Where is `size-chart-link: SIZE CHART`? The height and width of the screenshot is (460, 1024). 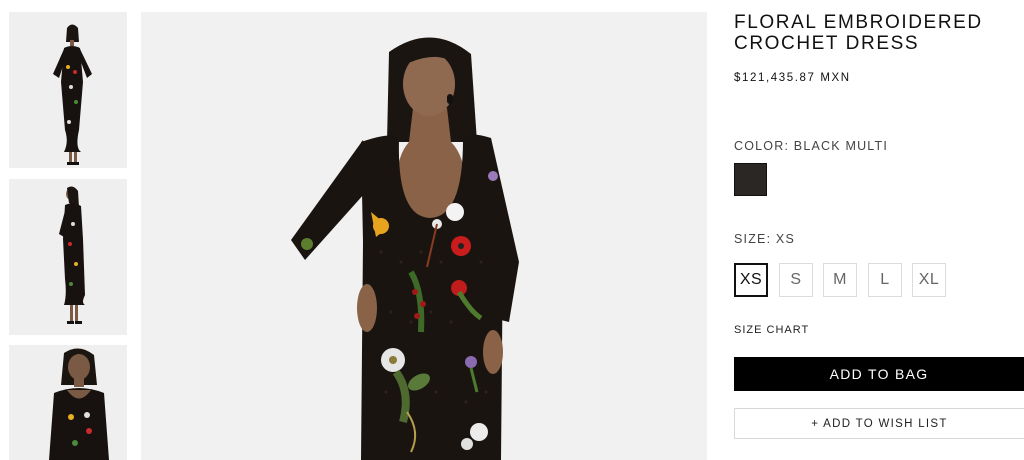 size-chart-link: SIZE CHART is located at coordinates (771, 330).